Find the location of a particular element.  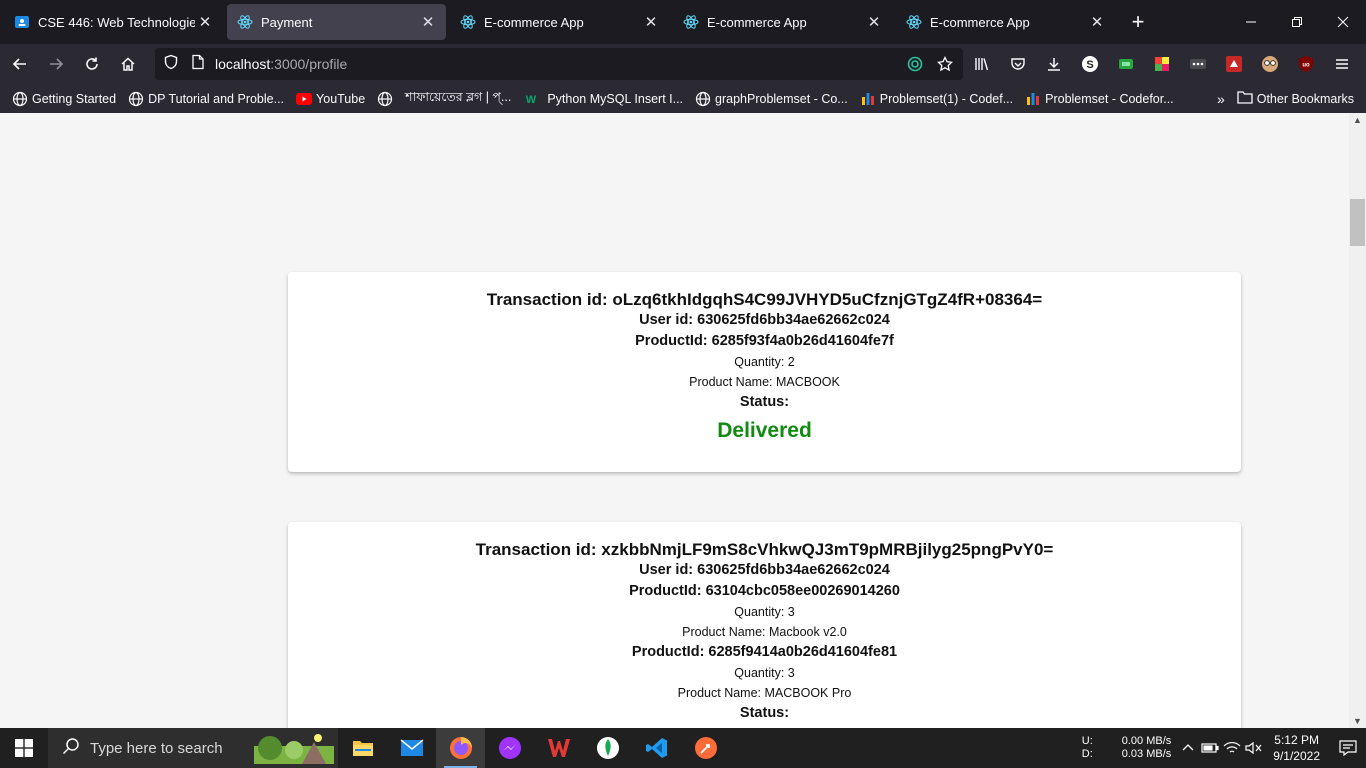

navigation-bar: localhost:3000/profile S uo is located at coordinates (683, 64).